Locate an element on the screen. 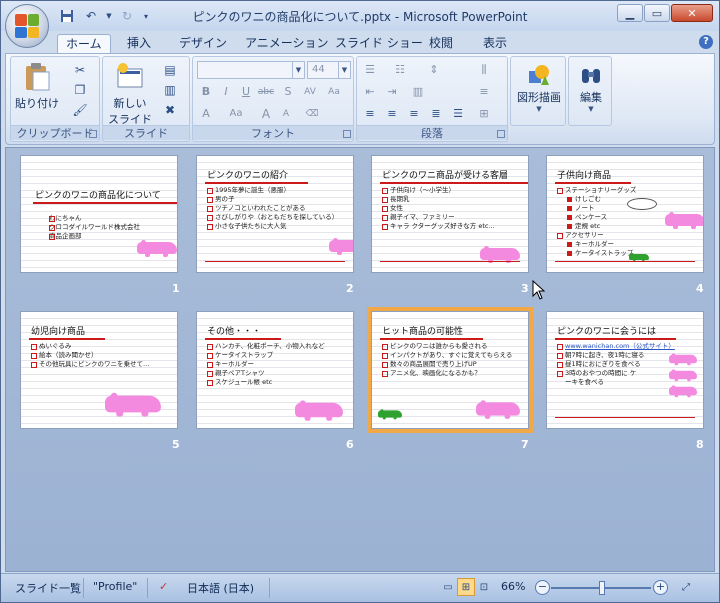 The height and width of the screenshot is (603, 720). char-spacing-button: AV is located at coordinates (310, 92).